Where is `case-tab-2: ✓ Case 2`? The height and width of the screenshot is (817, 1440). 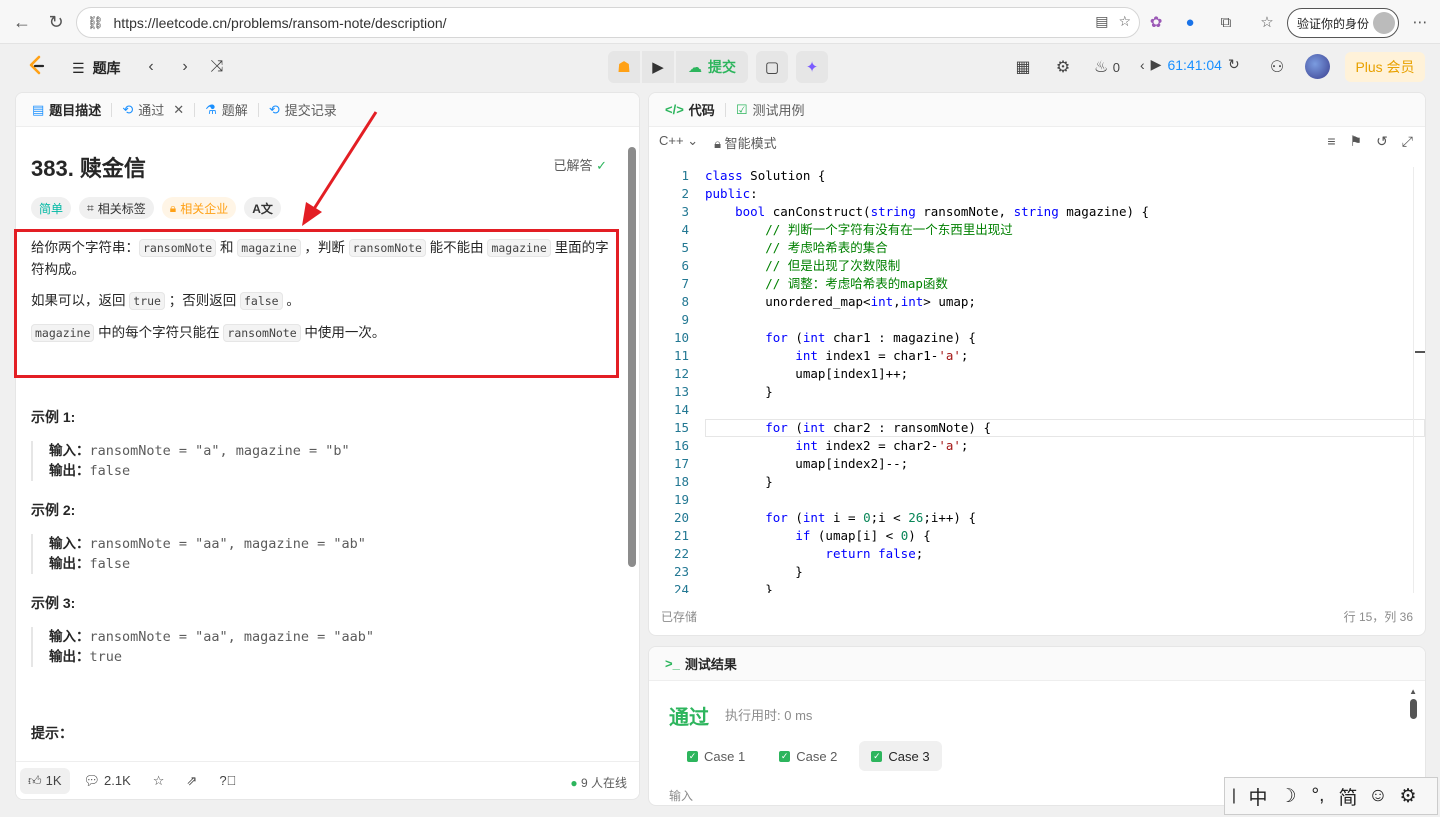 case-tab-2: ✓ Case 2 is located at coordinates (808, 756).